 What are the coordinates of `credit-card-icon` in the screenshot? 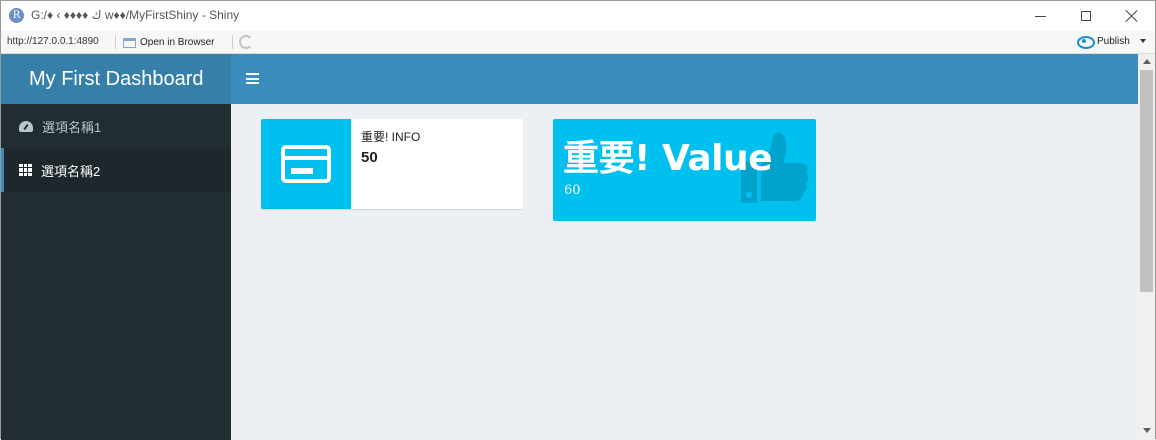 It's located at (306, 164).